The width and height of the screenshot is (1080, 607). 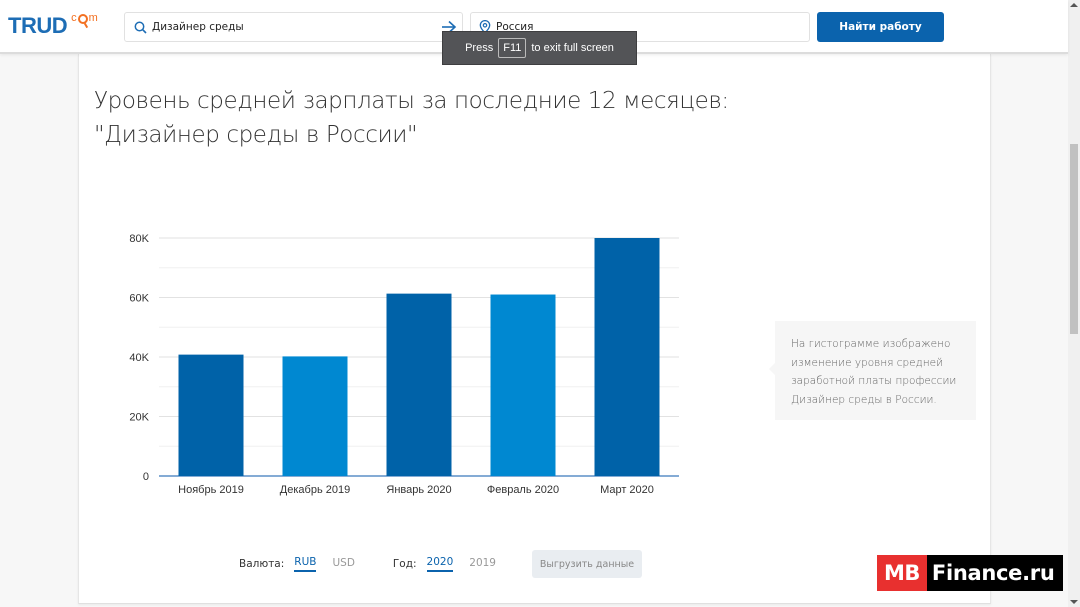 I want to click on toast-press-text: Press, so click(x=479, y=48).